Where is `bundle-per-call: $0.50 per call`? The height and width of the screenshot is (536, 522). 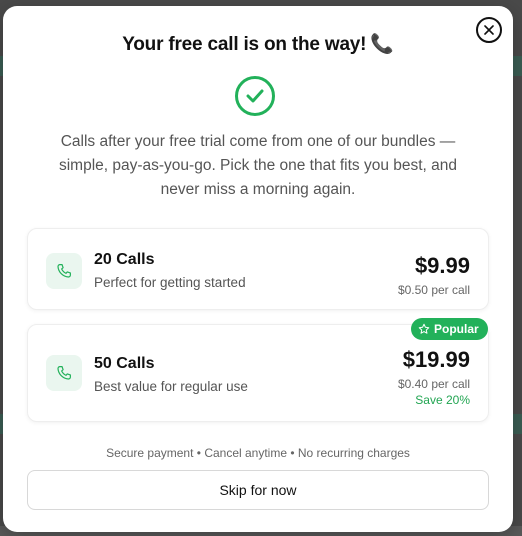 bundle-per-call: $0.50 per call is located at coordinates (433, 290).